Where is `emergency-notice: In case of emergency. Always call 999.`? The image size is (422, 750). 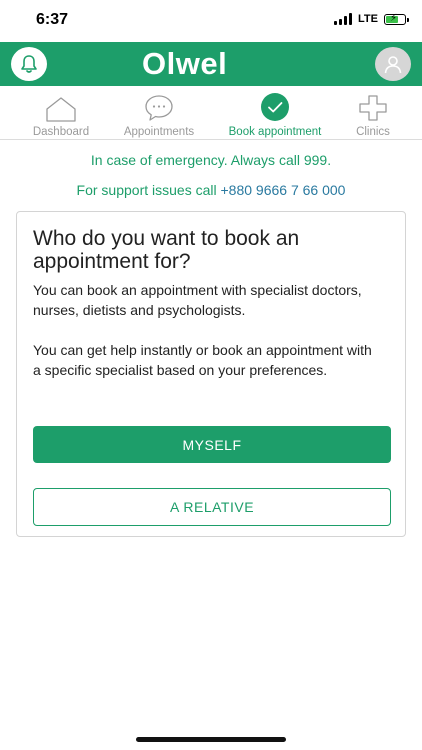 emergency-notice: In case of emergency. Always call 999. is located at coordinates (211, 160).